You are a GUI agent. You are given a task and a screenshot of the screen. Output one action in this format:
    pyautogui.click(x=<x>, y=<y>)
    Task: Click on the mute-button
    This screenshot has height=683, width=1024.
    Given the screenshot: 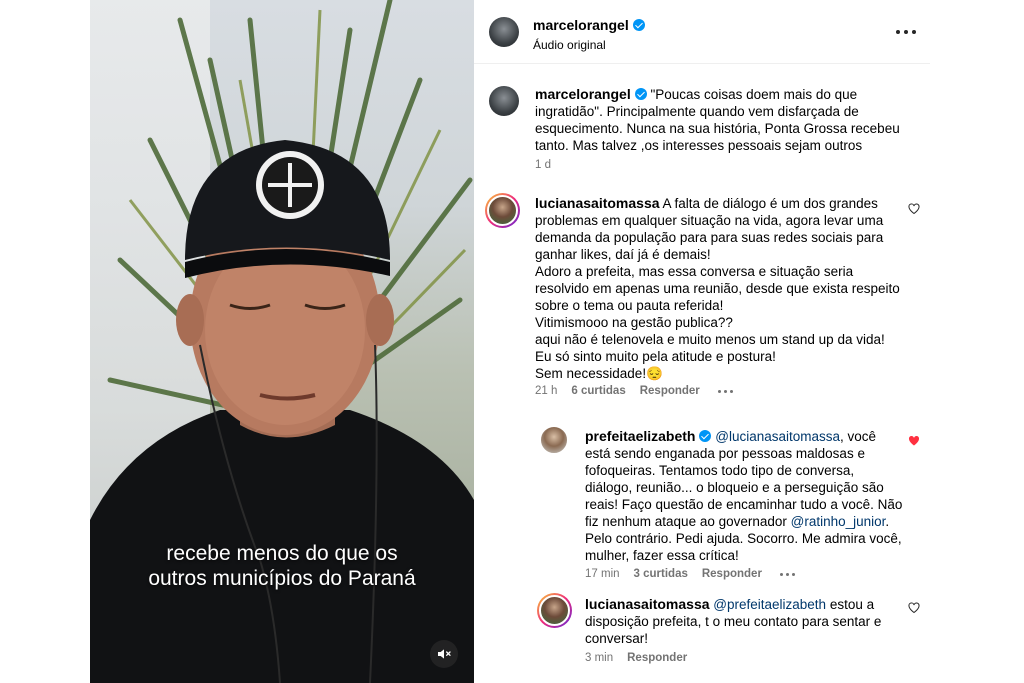 What is the action you would take?
    pyautogui.click(x=444, y=654)
    